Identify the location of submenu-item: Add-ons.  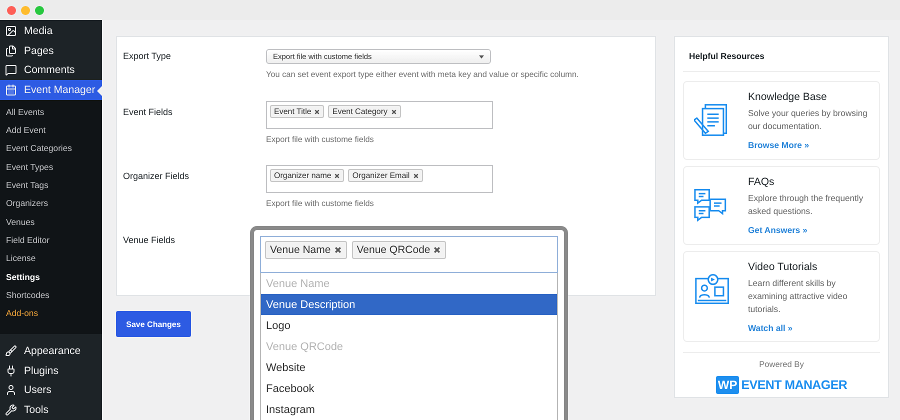
(51, 313).